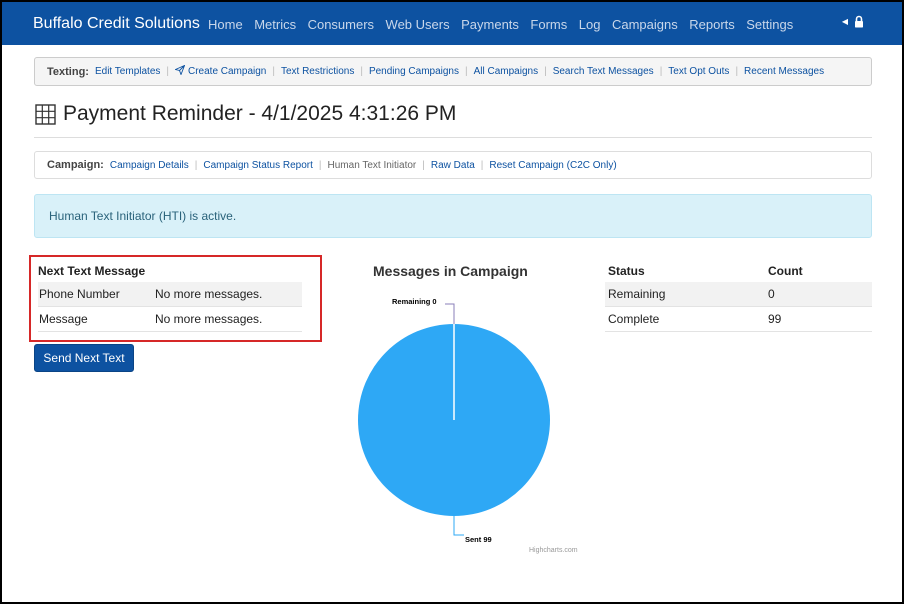 The height and width of the screenshot is (604, 904). I want to click on link-raw-data: Raw Data, so click(453, 165).